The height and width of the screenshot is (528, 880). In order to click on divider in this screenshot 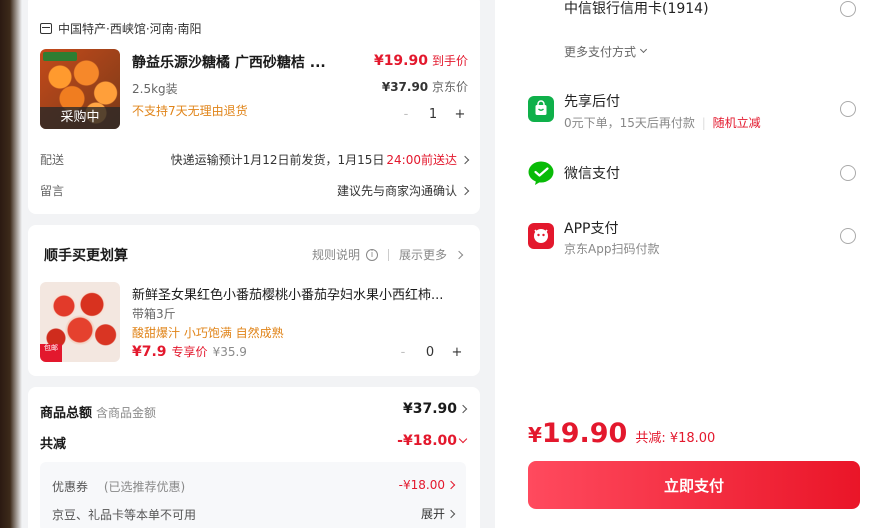, I will do `click(388, 254)`.